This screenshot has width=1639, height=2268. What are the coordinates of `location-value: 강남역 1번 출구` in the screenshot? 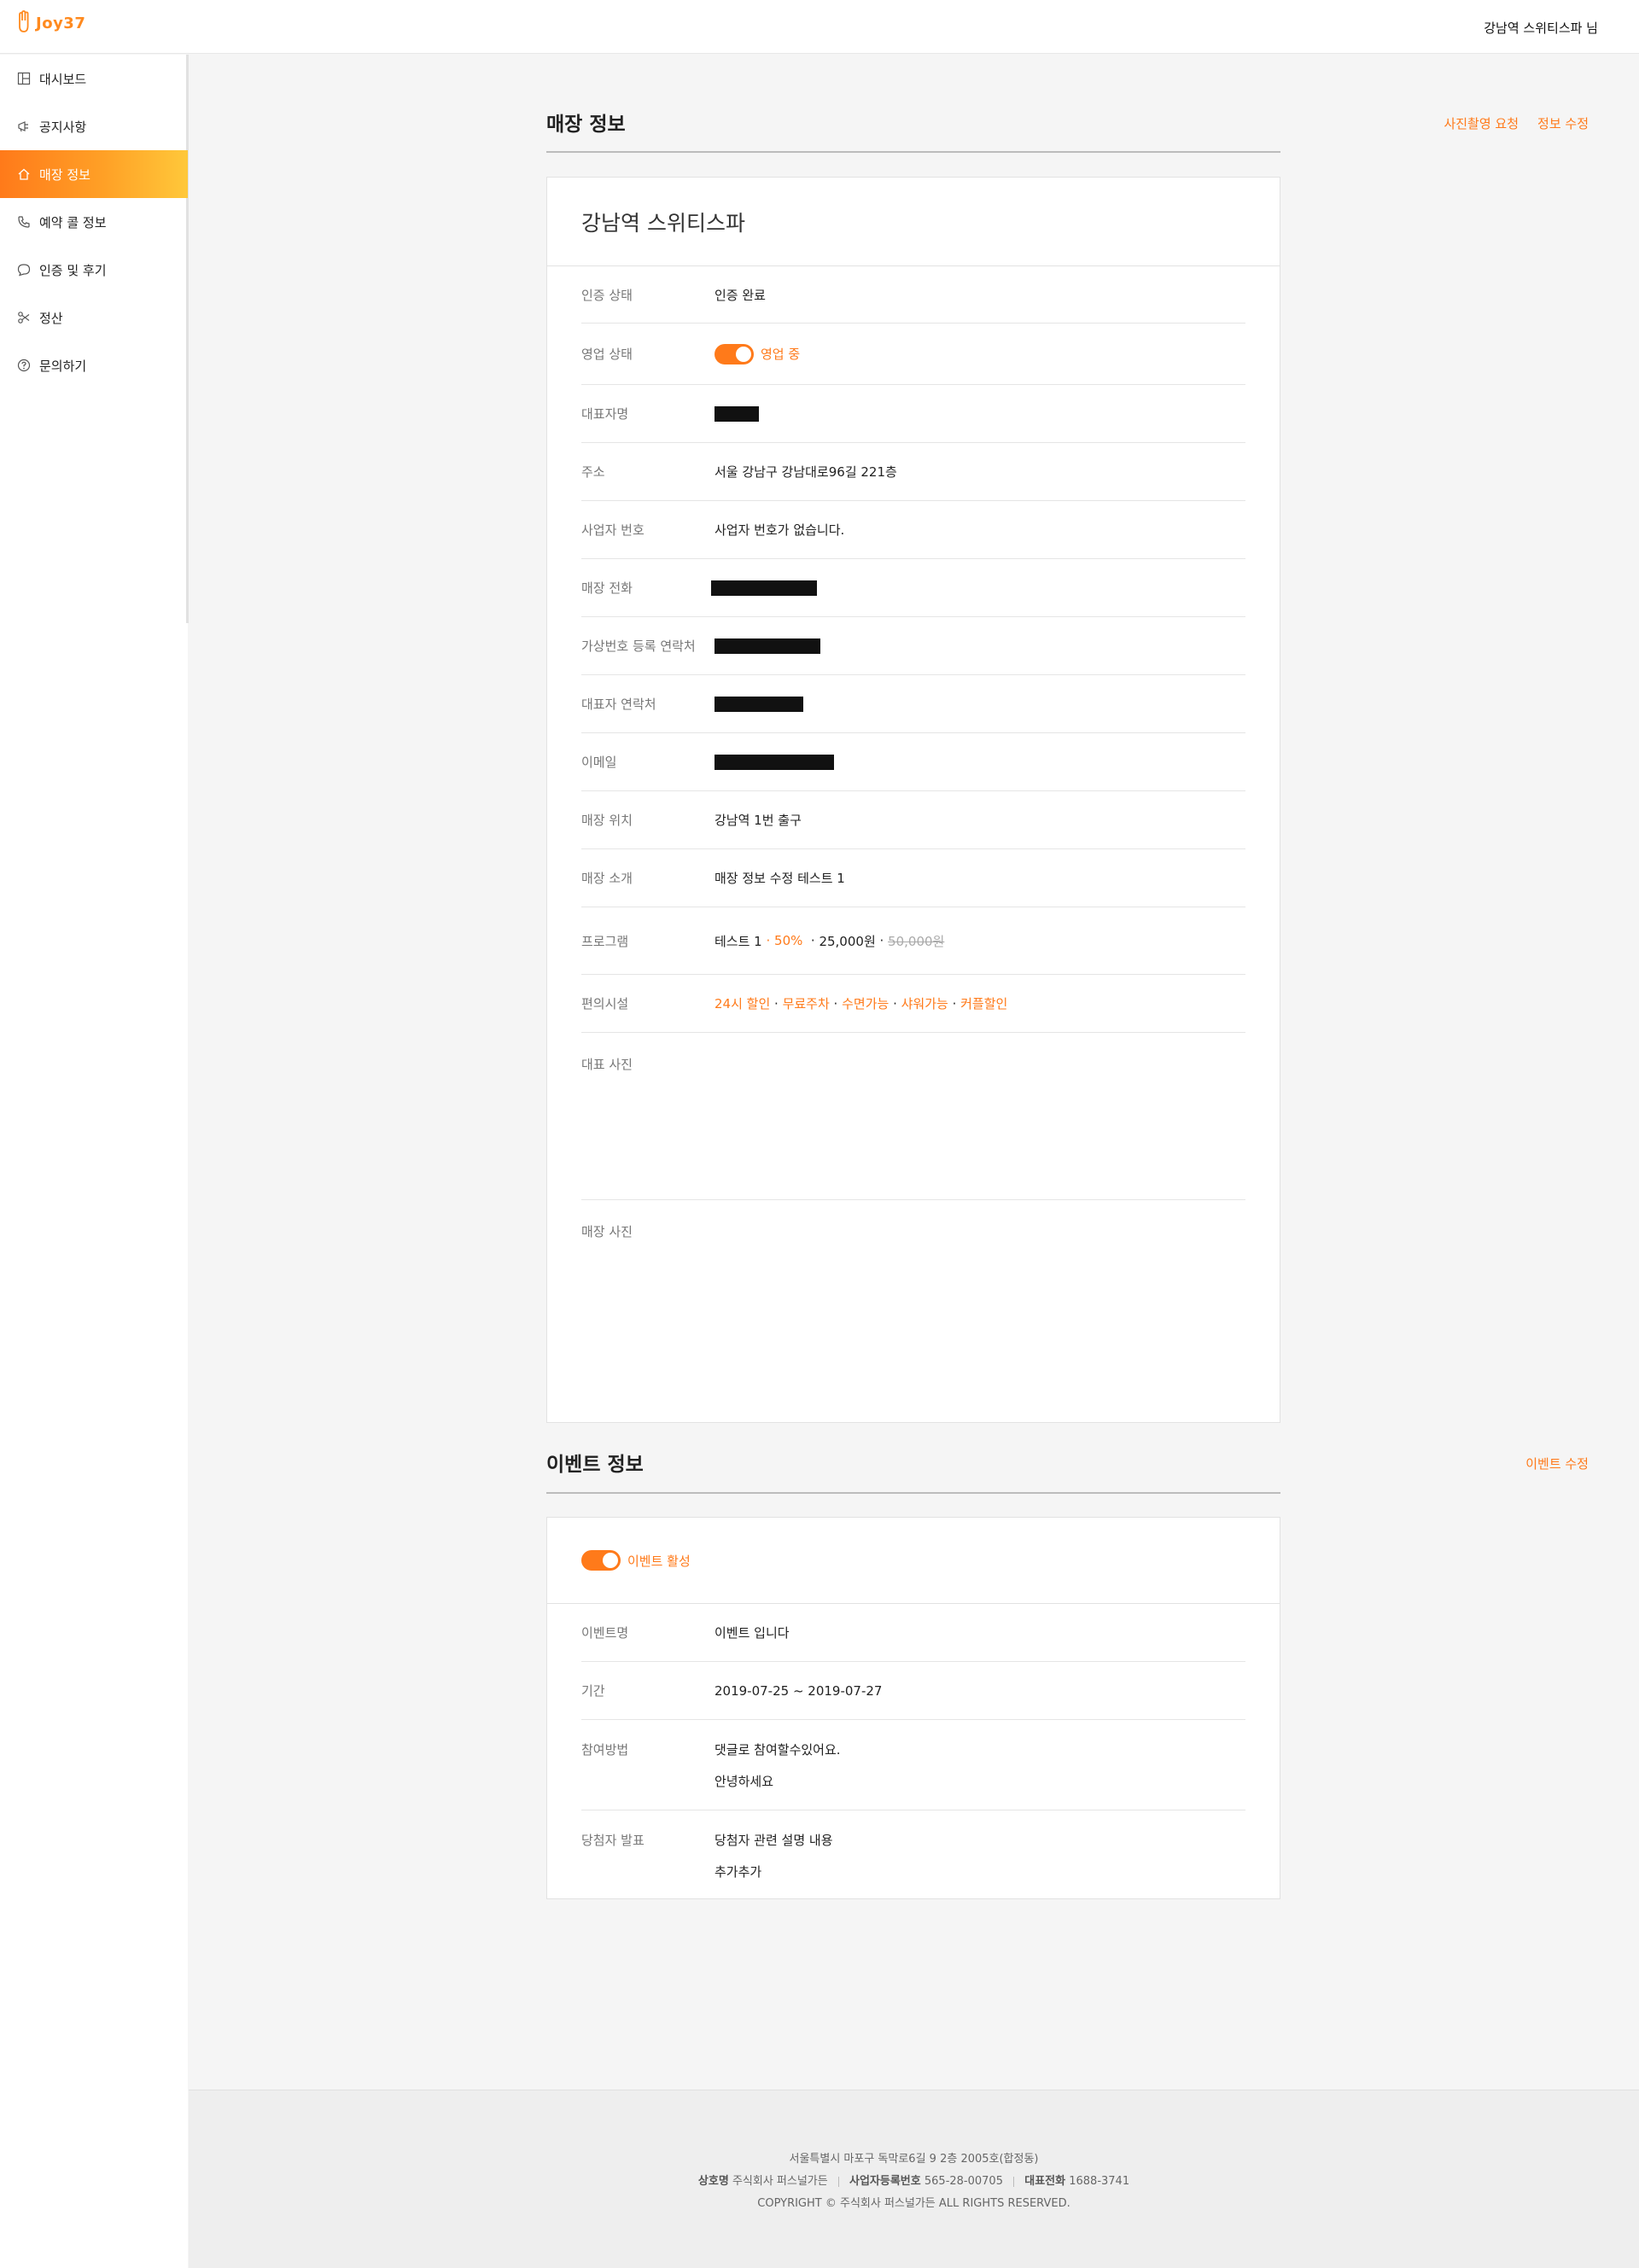 It's located at (758, 820).